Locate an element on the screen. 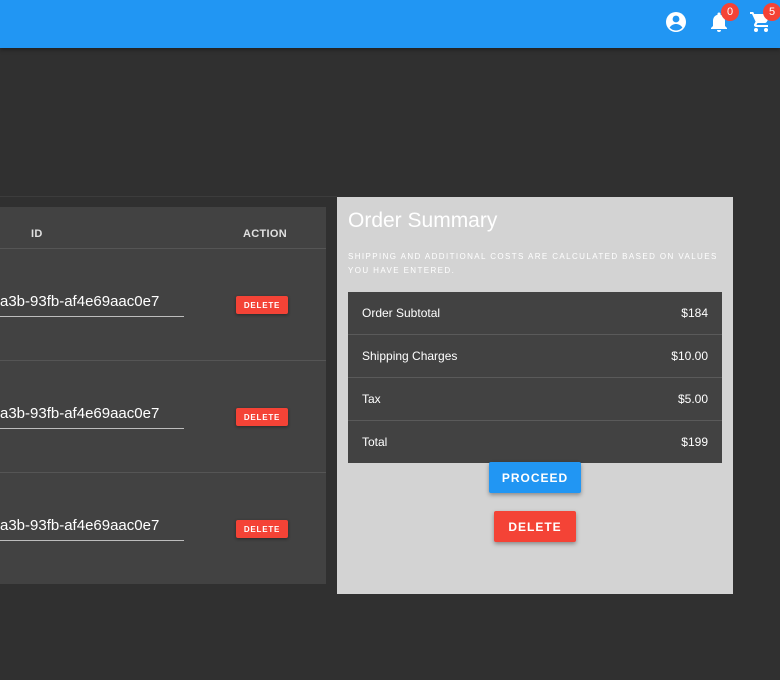 This screenshot has height=680, width=780. notifications-button: 0 is located at coordinates (723, 18).